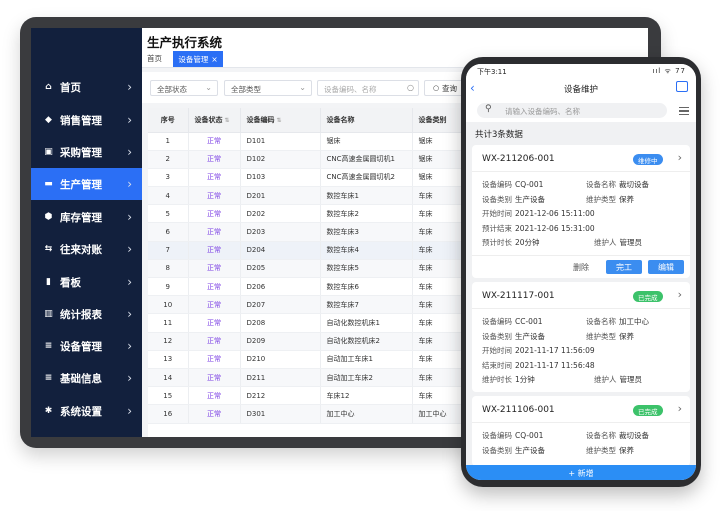 The image size is (722, 511). What do you see at coordinates (624, 267) in the screenshot?
I see `complete-button: 完工` at bounding box center [624, 267].